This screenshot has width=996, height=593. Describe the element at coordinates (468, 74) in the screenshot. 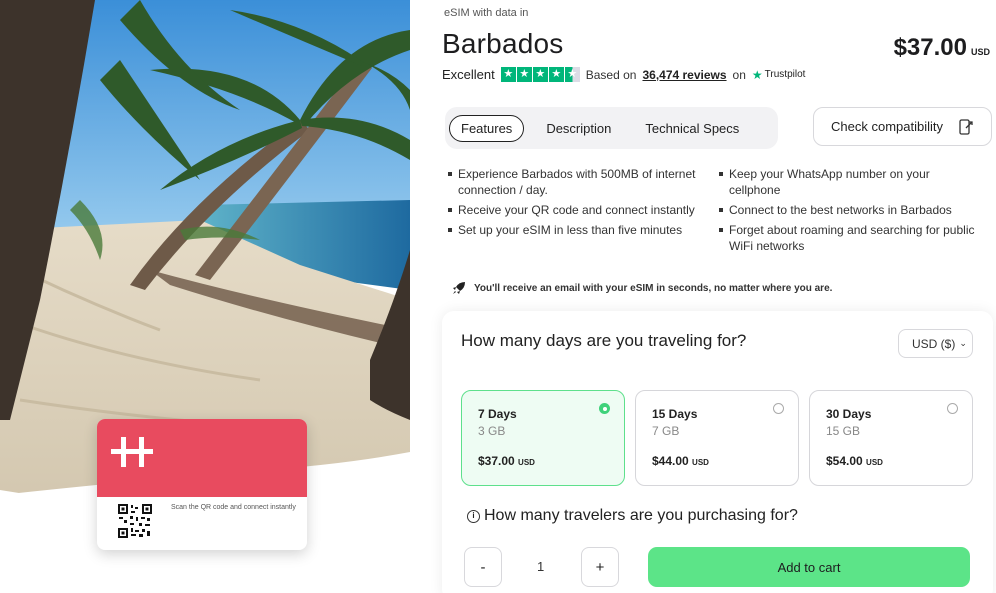

I see `rating-label: Excellent` at that location.